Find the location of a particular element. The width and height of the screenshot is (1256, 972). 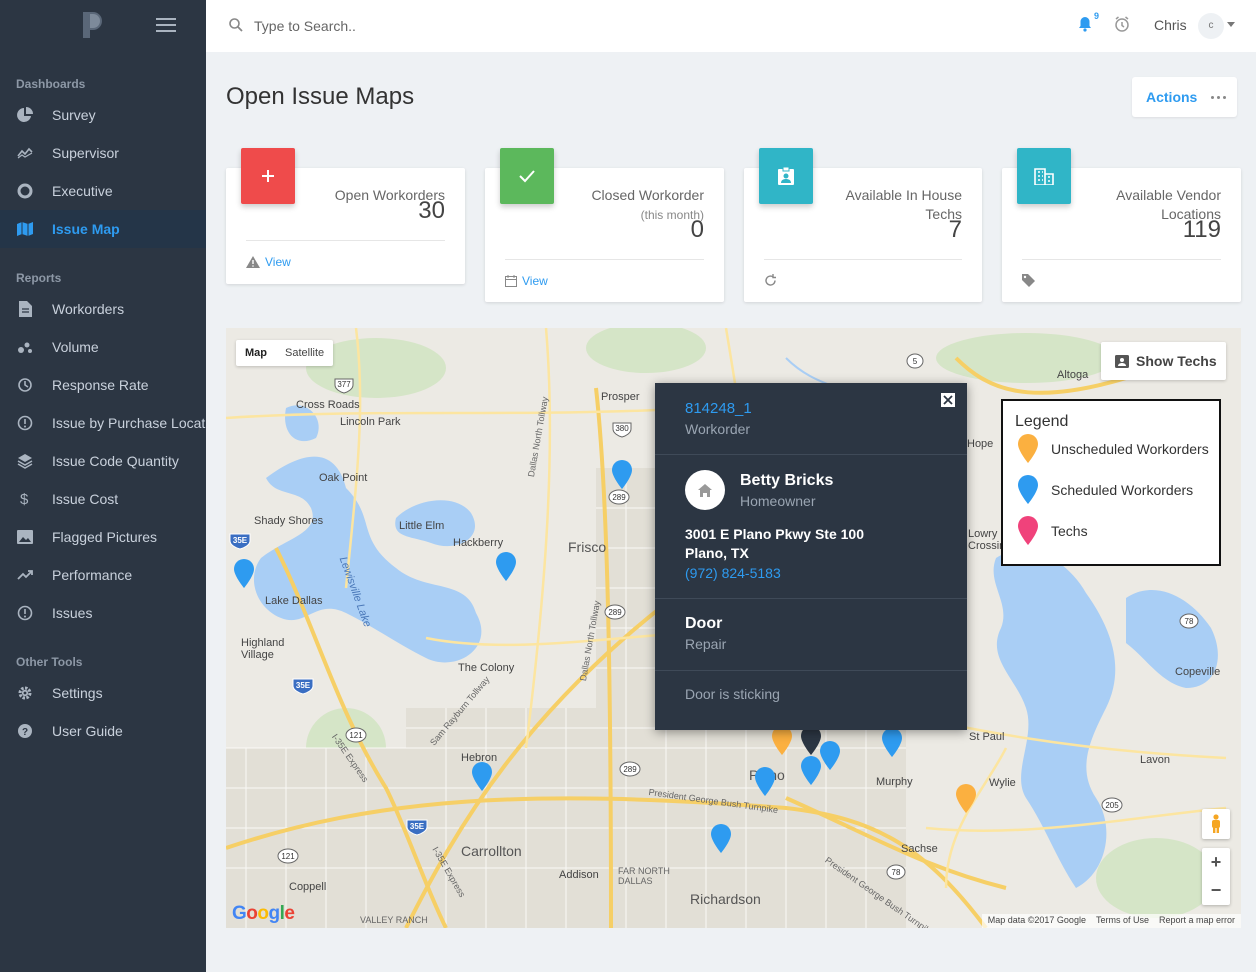

map-type-satellite-button: Satellite is located at coordinates (304, 353).